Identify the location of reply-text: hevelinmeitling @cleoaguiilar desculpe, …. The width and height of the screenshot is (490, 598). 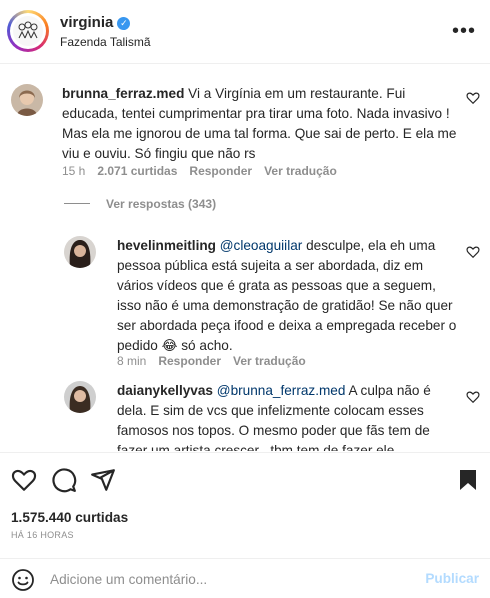
(288, 296).